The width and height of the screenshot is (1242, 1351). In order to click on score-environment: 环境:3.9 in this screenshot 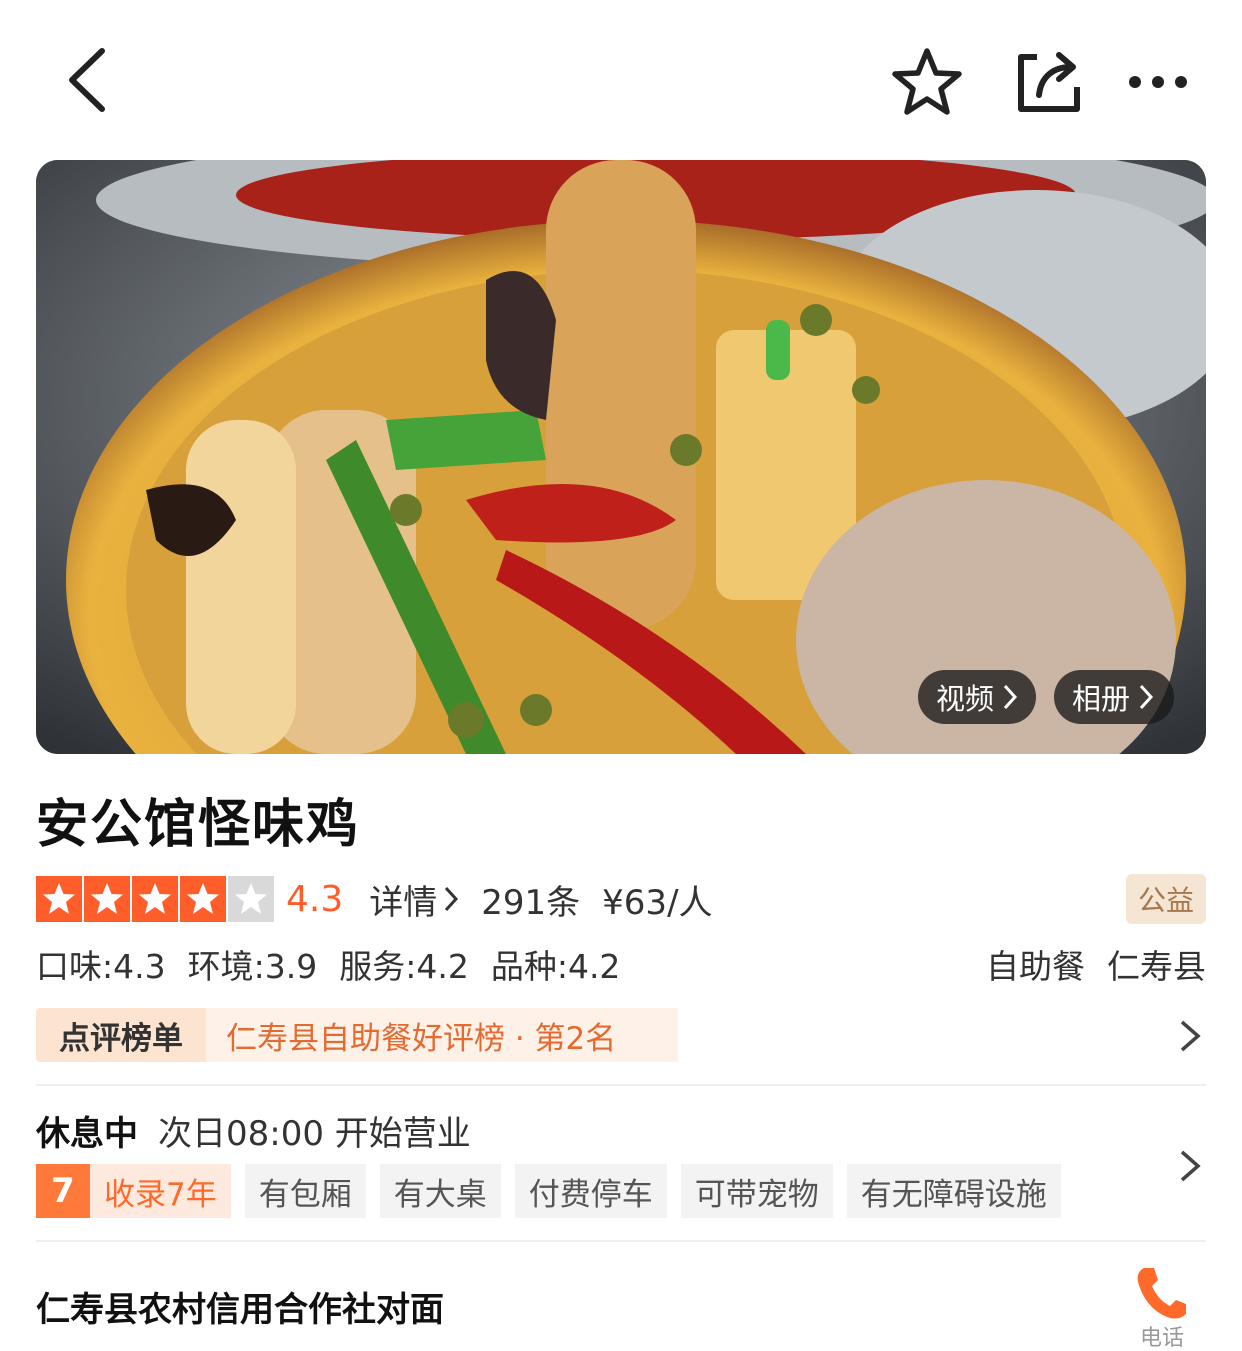, I will do `click(252, 966)`.